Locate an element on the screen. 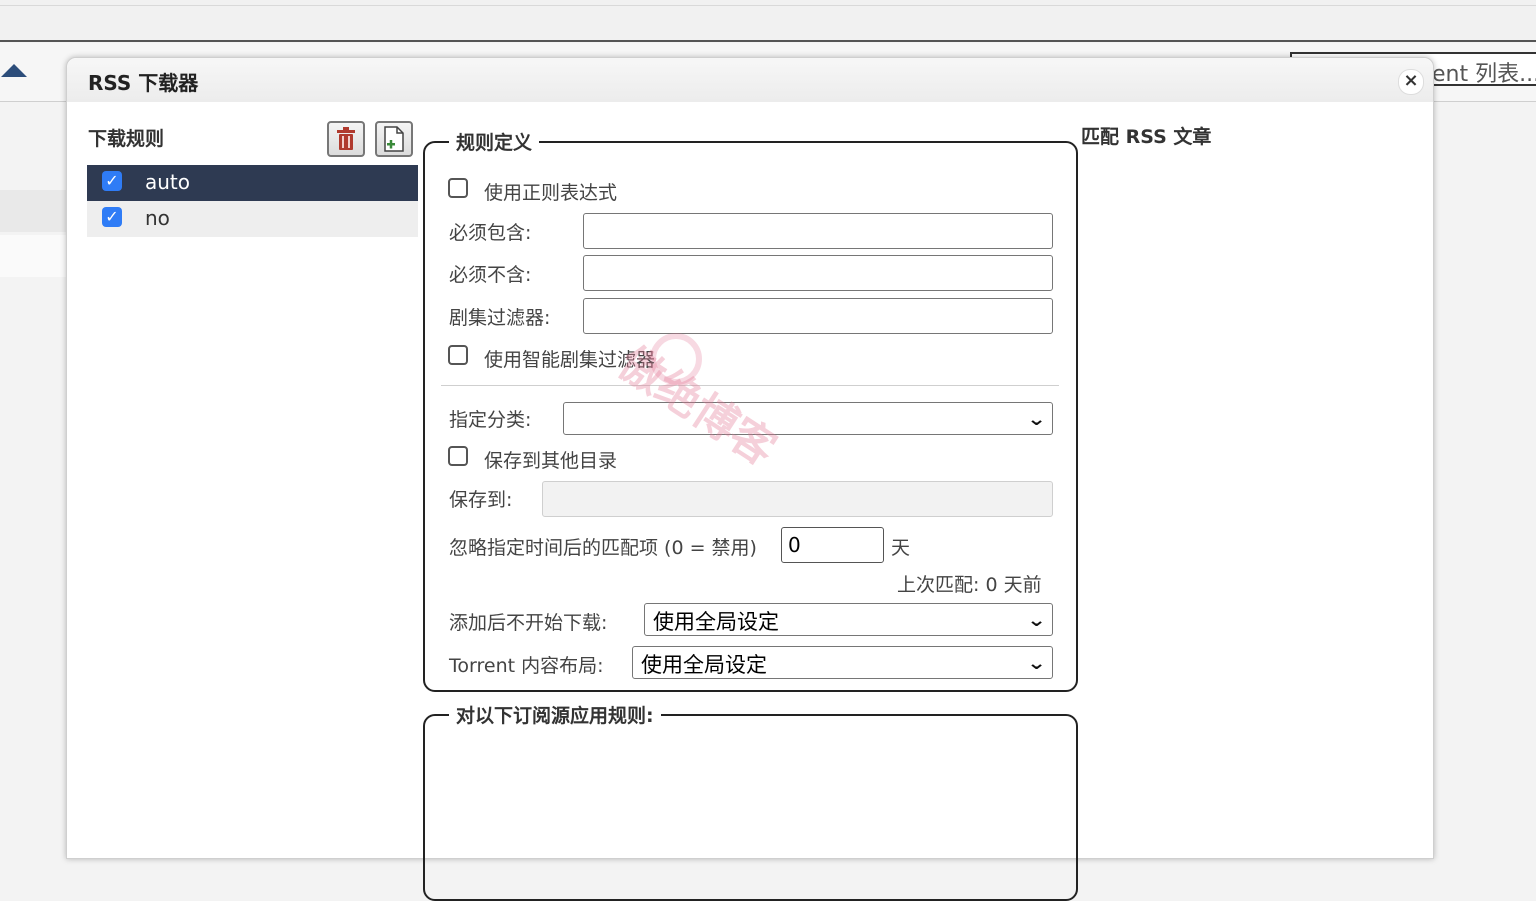  add-rule-button is located at coordinates (394, 139).